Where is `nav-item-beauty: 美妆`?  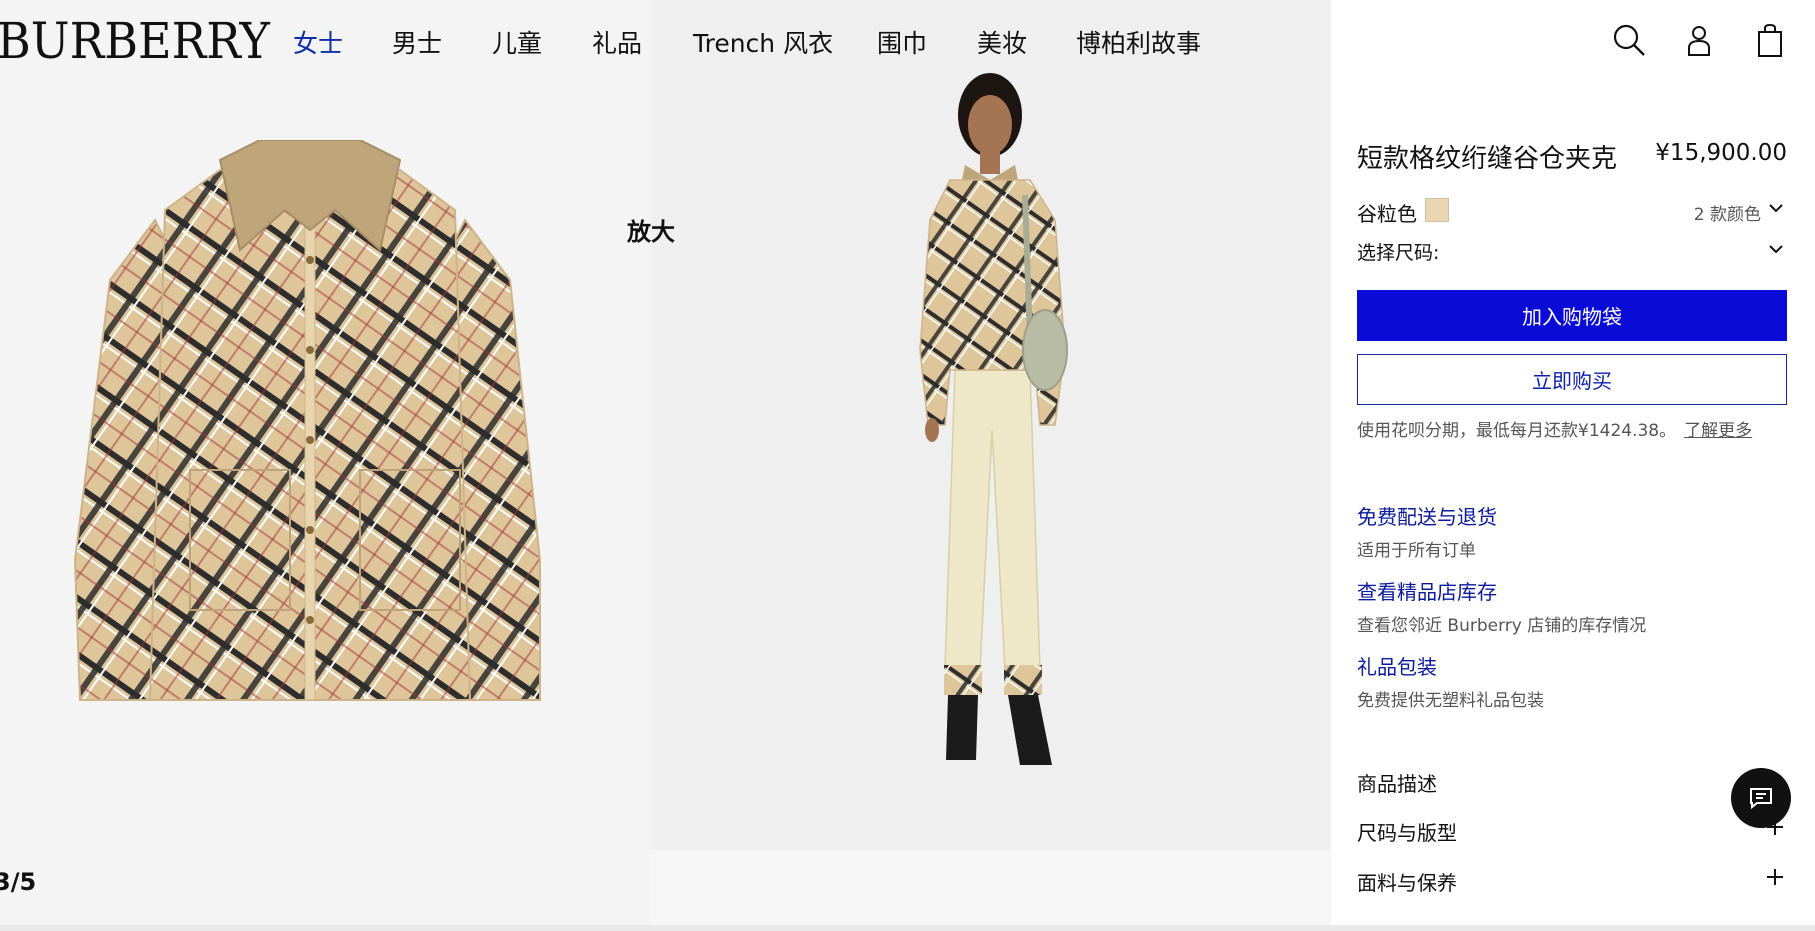 nav-item-beauty: 美妆 is located at coordinates (1002, 42).